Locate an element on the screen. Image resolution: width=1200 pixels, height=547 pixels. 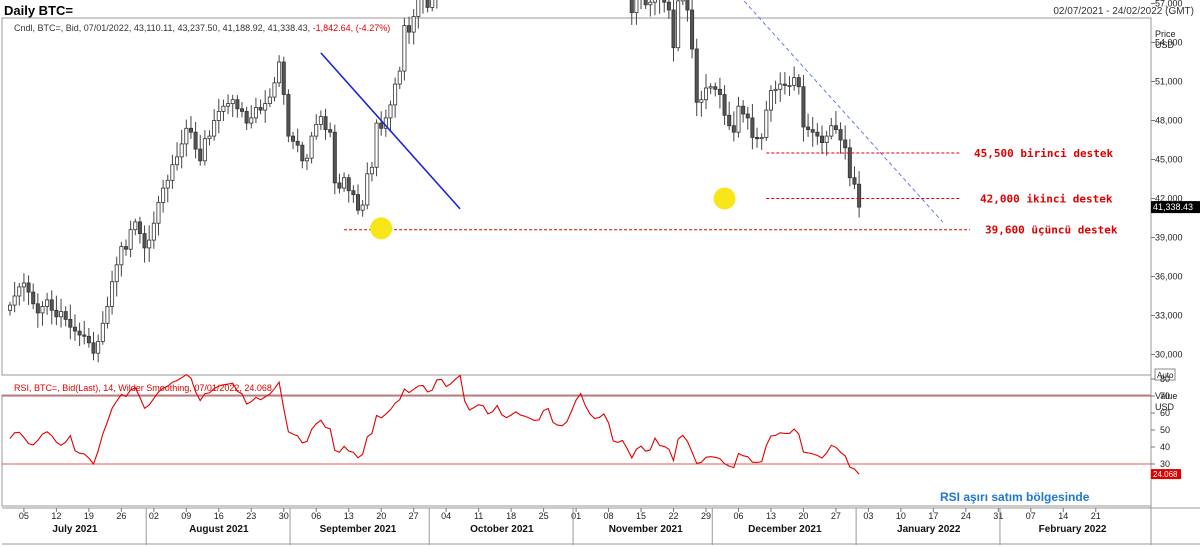
time-tick-label: 12 is located at coordinates (56, 516).